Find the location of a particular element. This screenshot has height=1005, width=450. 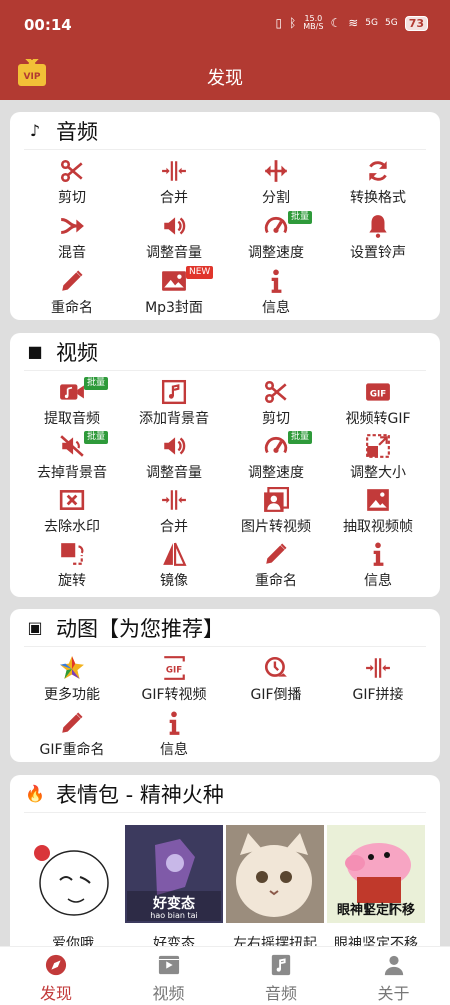

meme-caption: 好变态 is located at coordinates (174, 941).